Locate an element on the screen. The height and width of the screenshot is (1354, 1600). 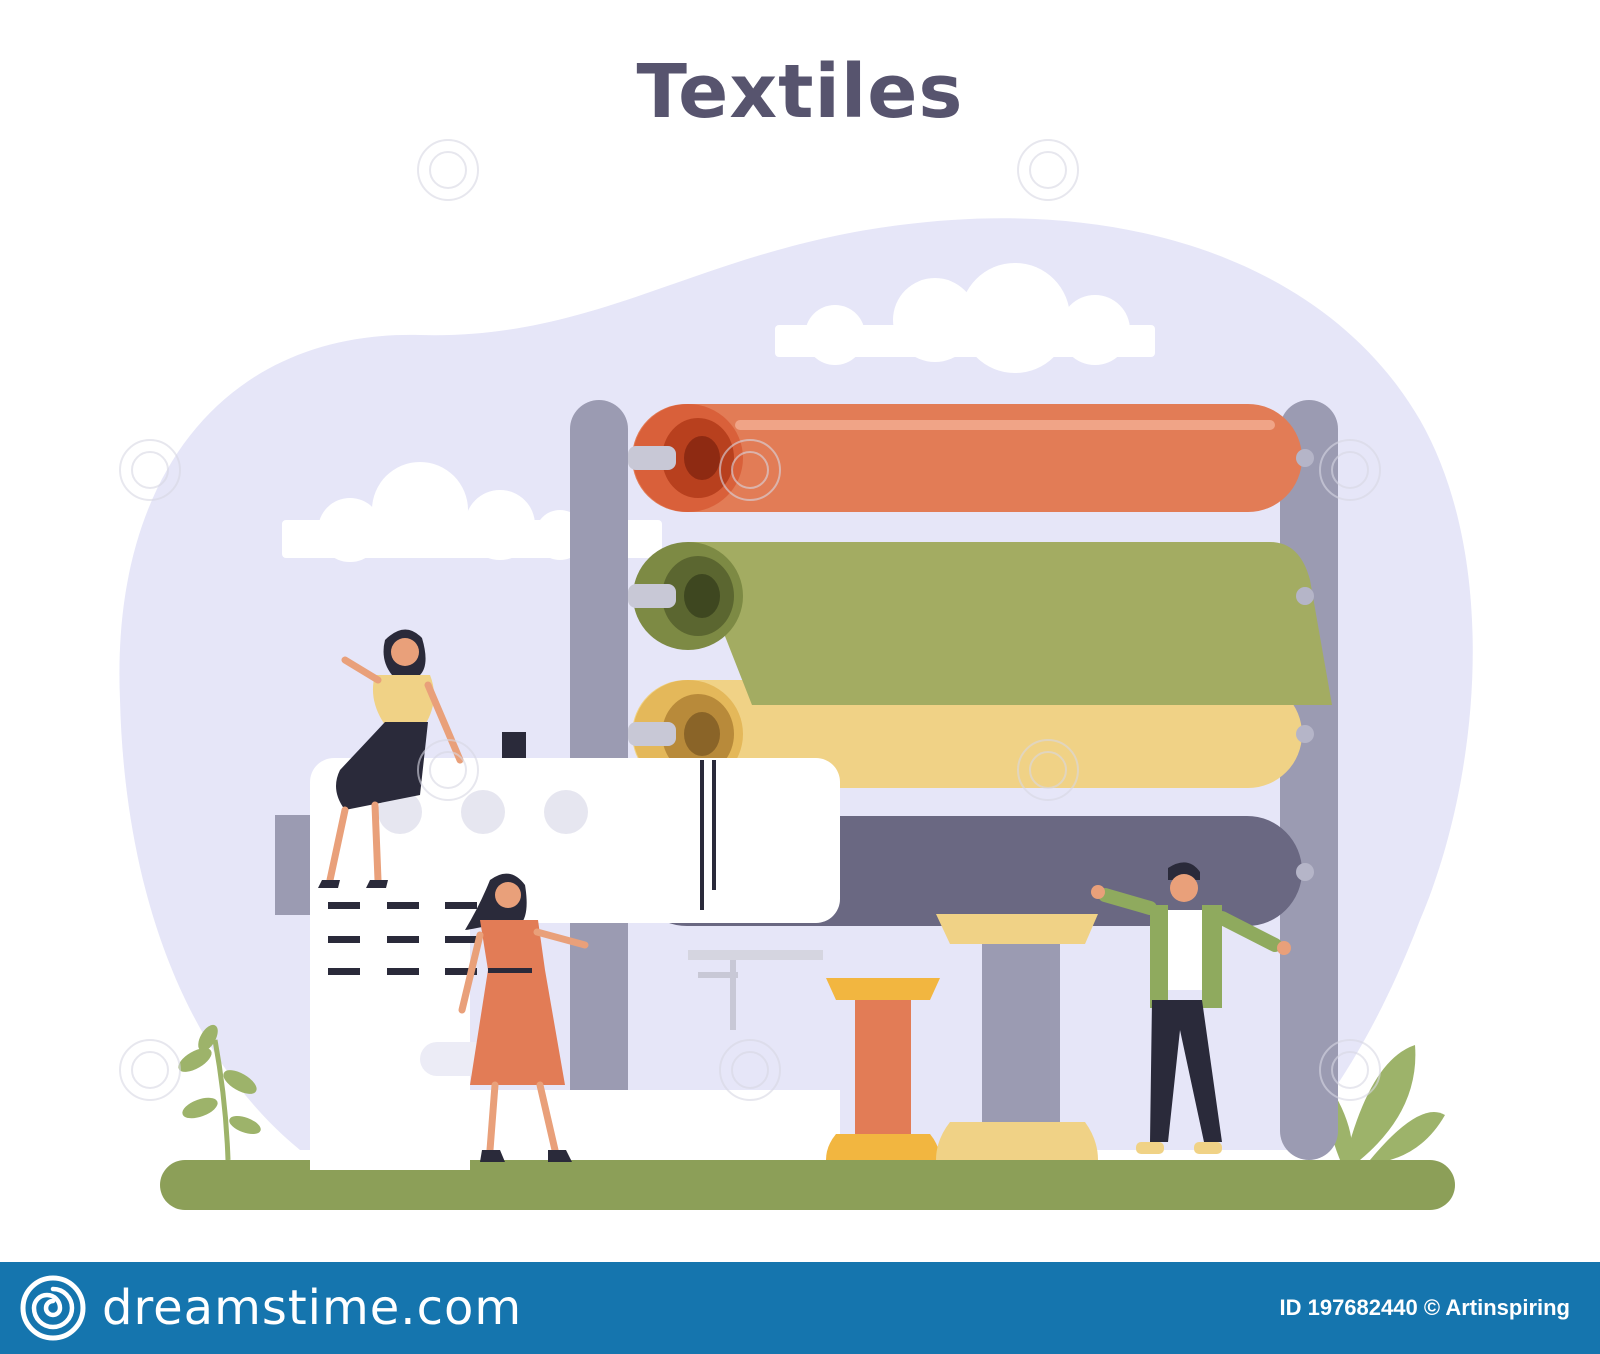
image-credit: ID 197682440 © Artinspiring is located at coordinates (1424, 1307).